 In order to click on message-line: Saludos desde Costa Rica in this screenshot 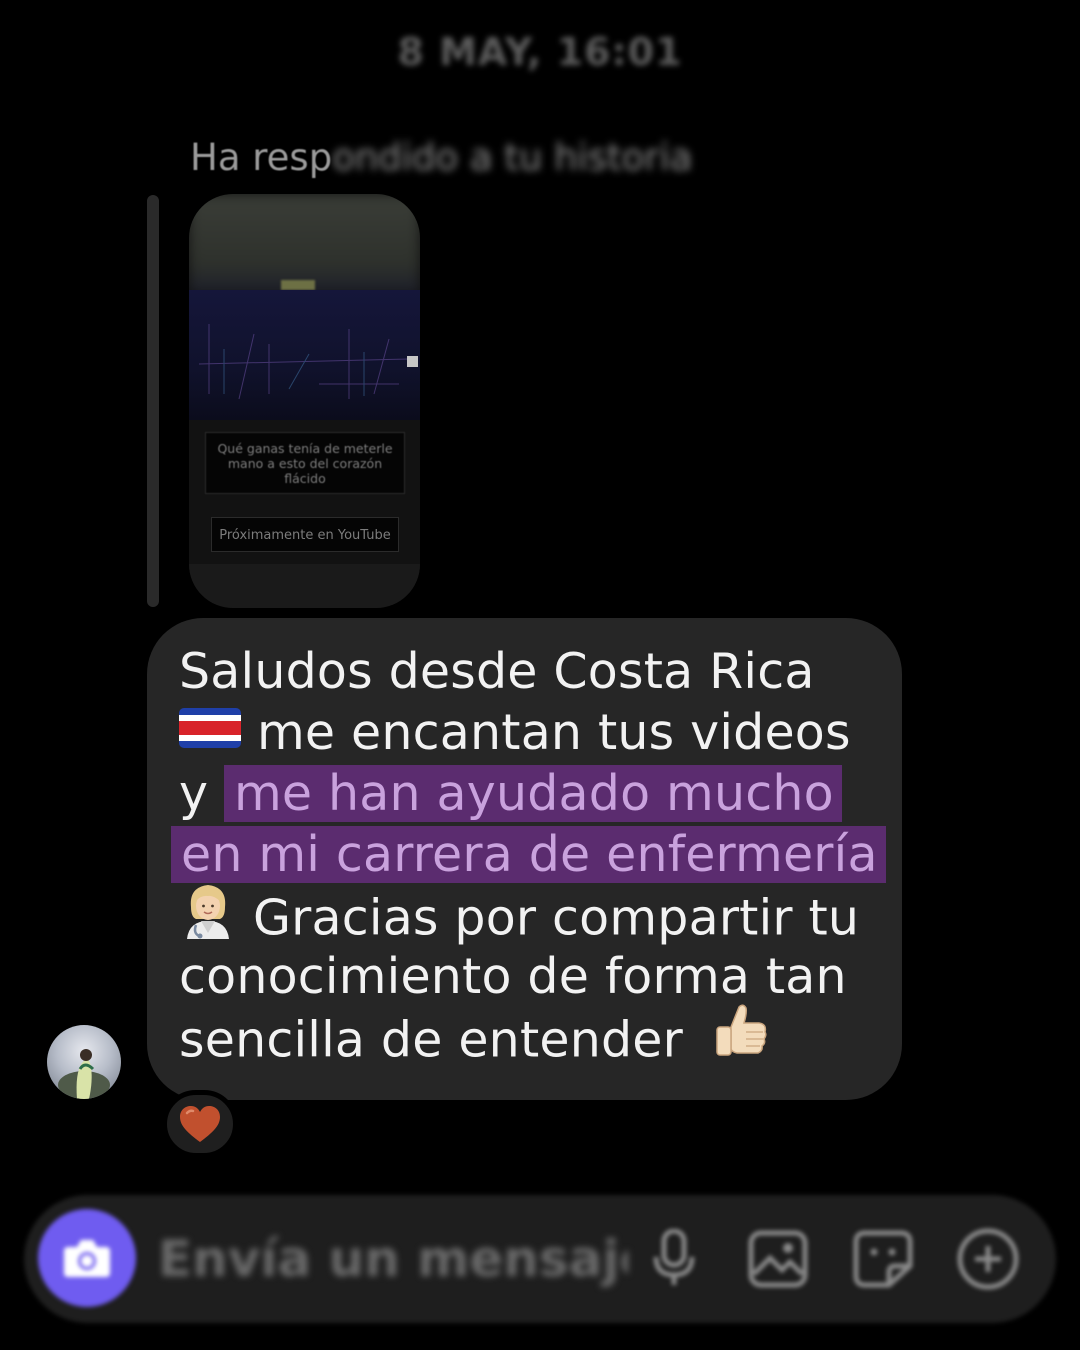, I will do `click(540, 671)`.